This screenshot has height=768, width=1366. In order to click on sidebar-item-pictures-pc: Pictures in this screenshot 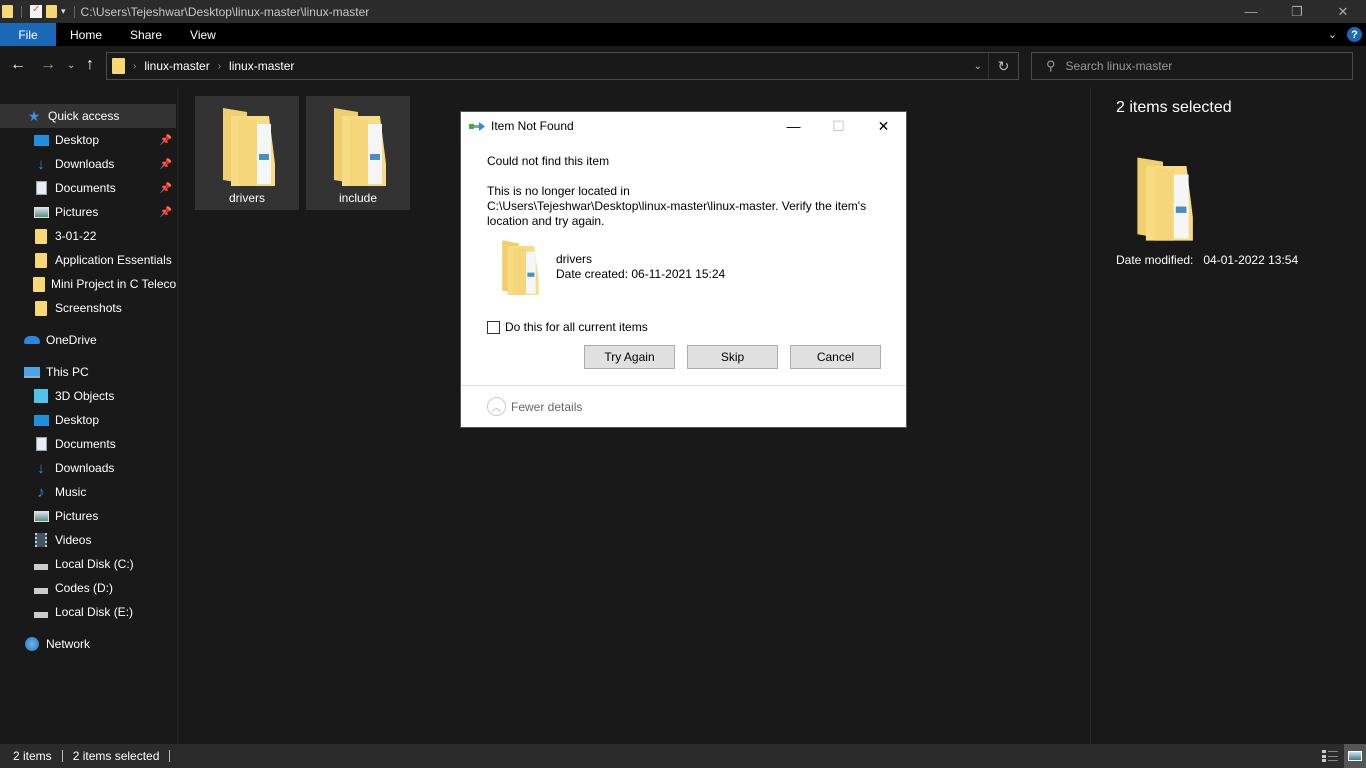, I will do `click(88, 516)`.